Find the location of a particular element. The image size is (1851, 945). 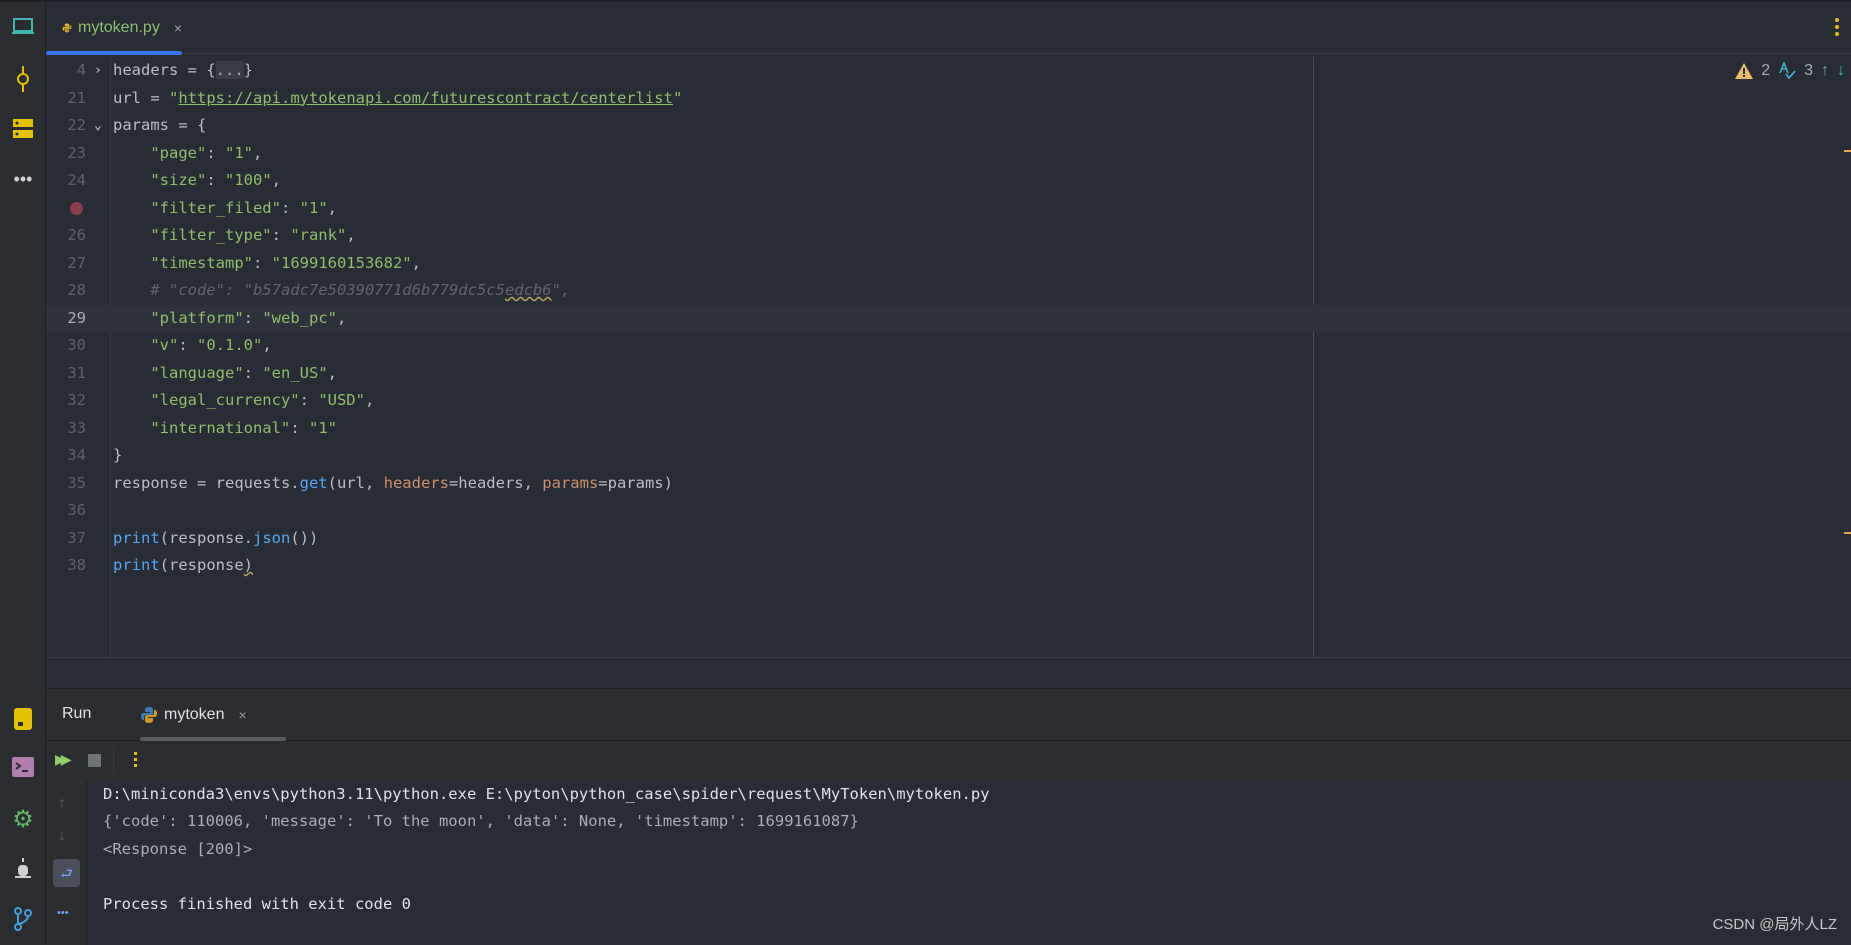

scroll-down-arrow-icon: ↓ is located at coordinates (62, 836).